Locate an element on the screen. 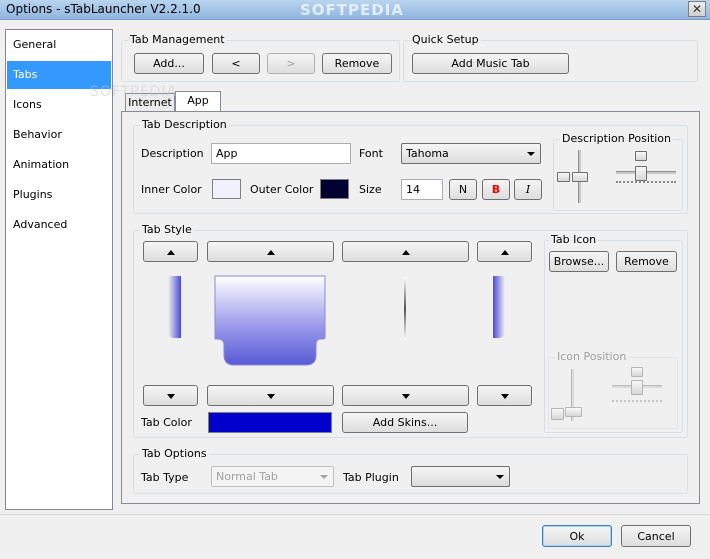 The image size is (710, 559). tab-plugin-label: Tab Plugin is located at coordinates (371, 477).